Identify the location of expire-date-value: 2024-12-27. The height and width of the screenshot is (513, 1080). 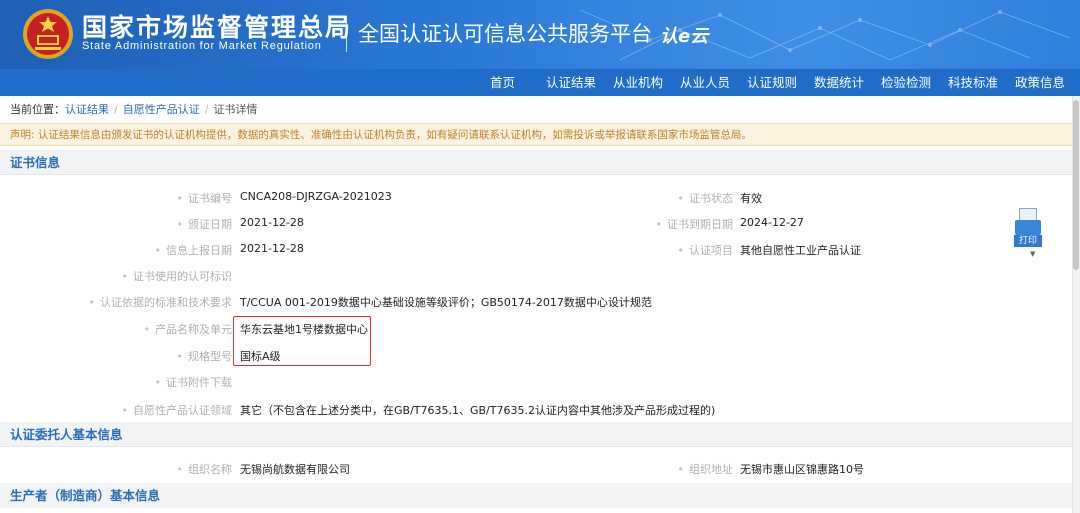
(772, 222).